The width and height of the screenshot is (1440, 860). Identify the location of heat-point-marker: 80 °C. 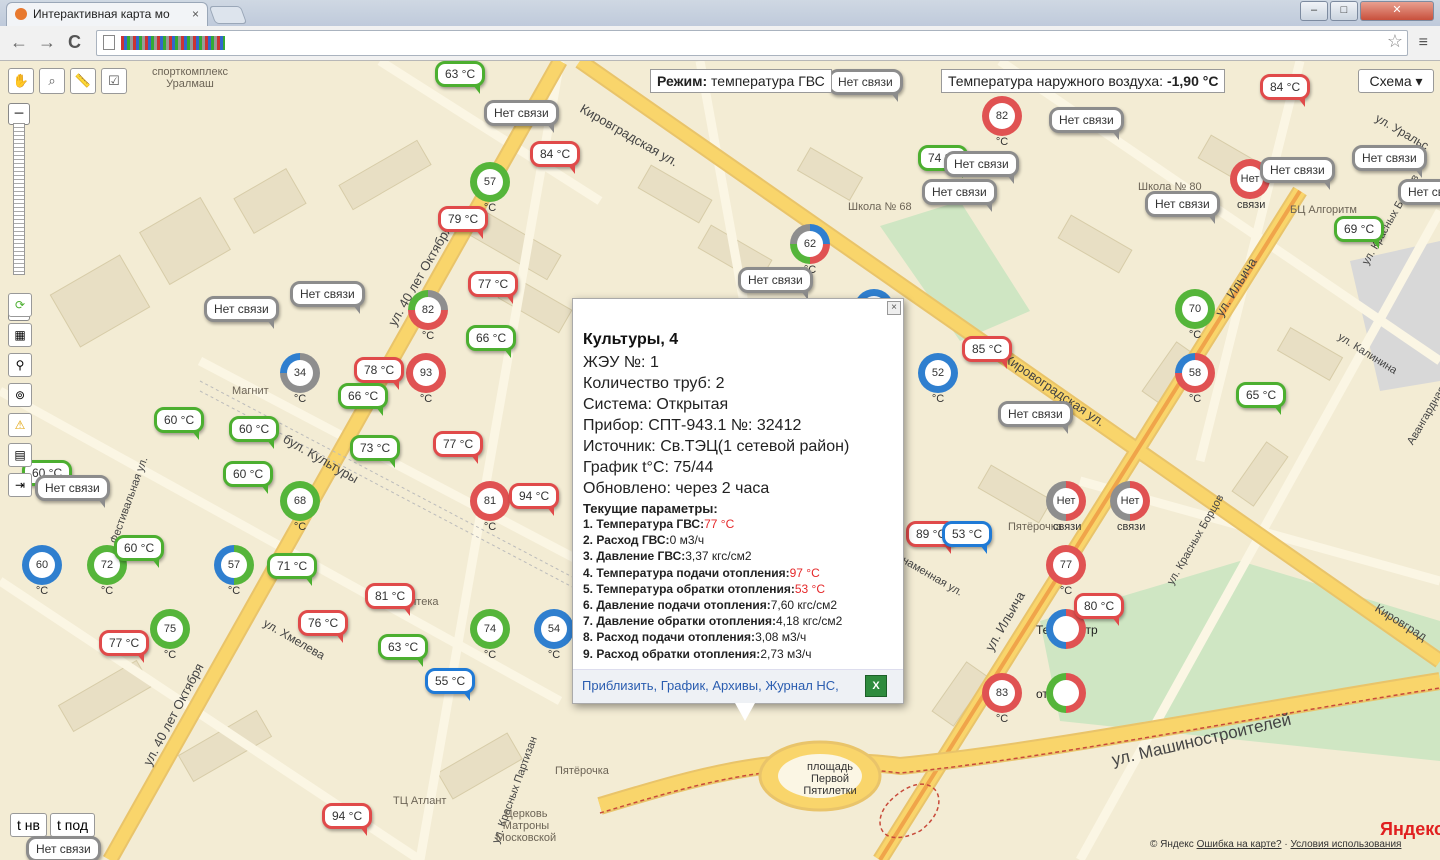
(1099, 609).